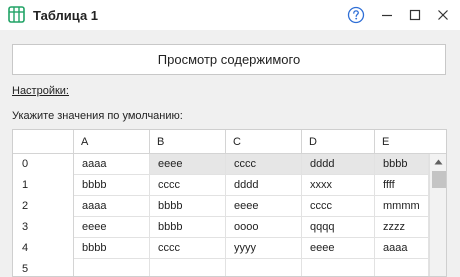 This screenshot has width=460, height=277. What do you see at coordinates (43, 248) in the screenshot?
I see `row-header: 4` at bounding box center [43, 248].